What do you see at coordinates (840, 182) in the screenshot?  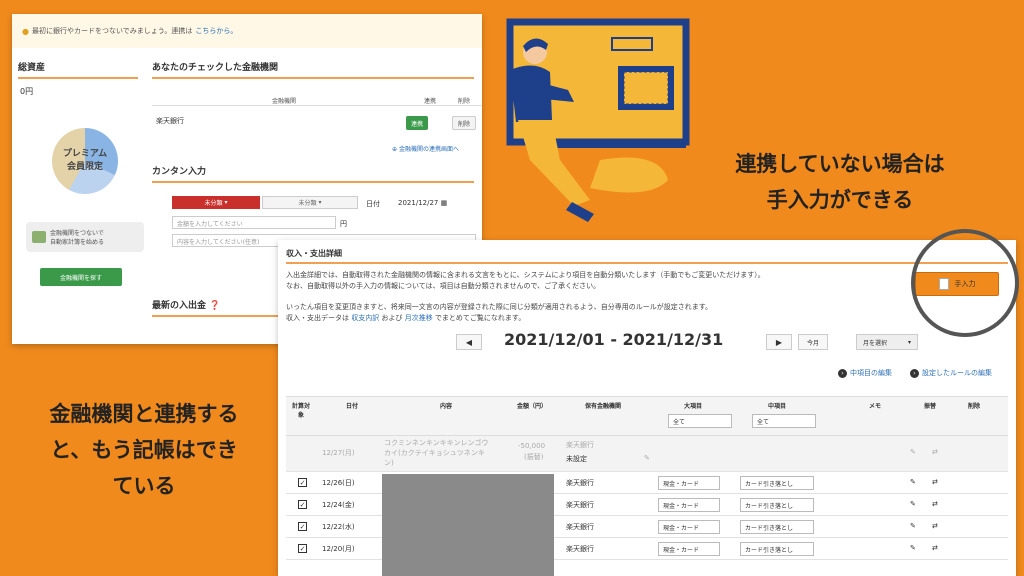 I see `caption-right: 連携していない場合は 手入力ができる` at bounding box center [840, 182].